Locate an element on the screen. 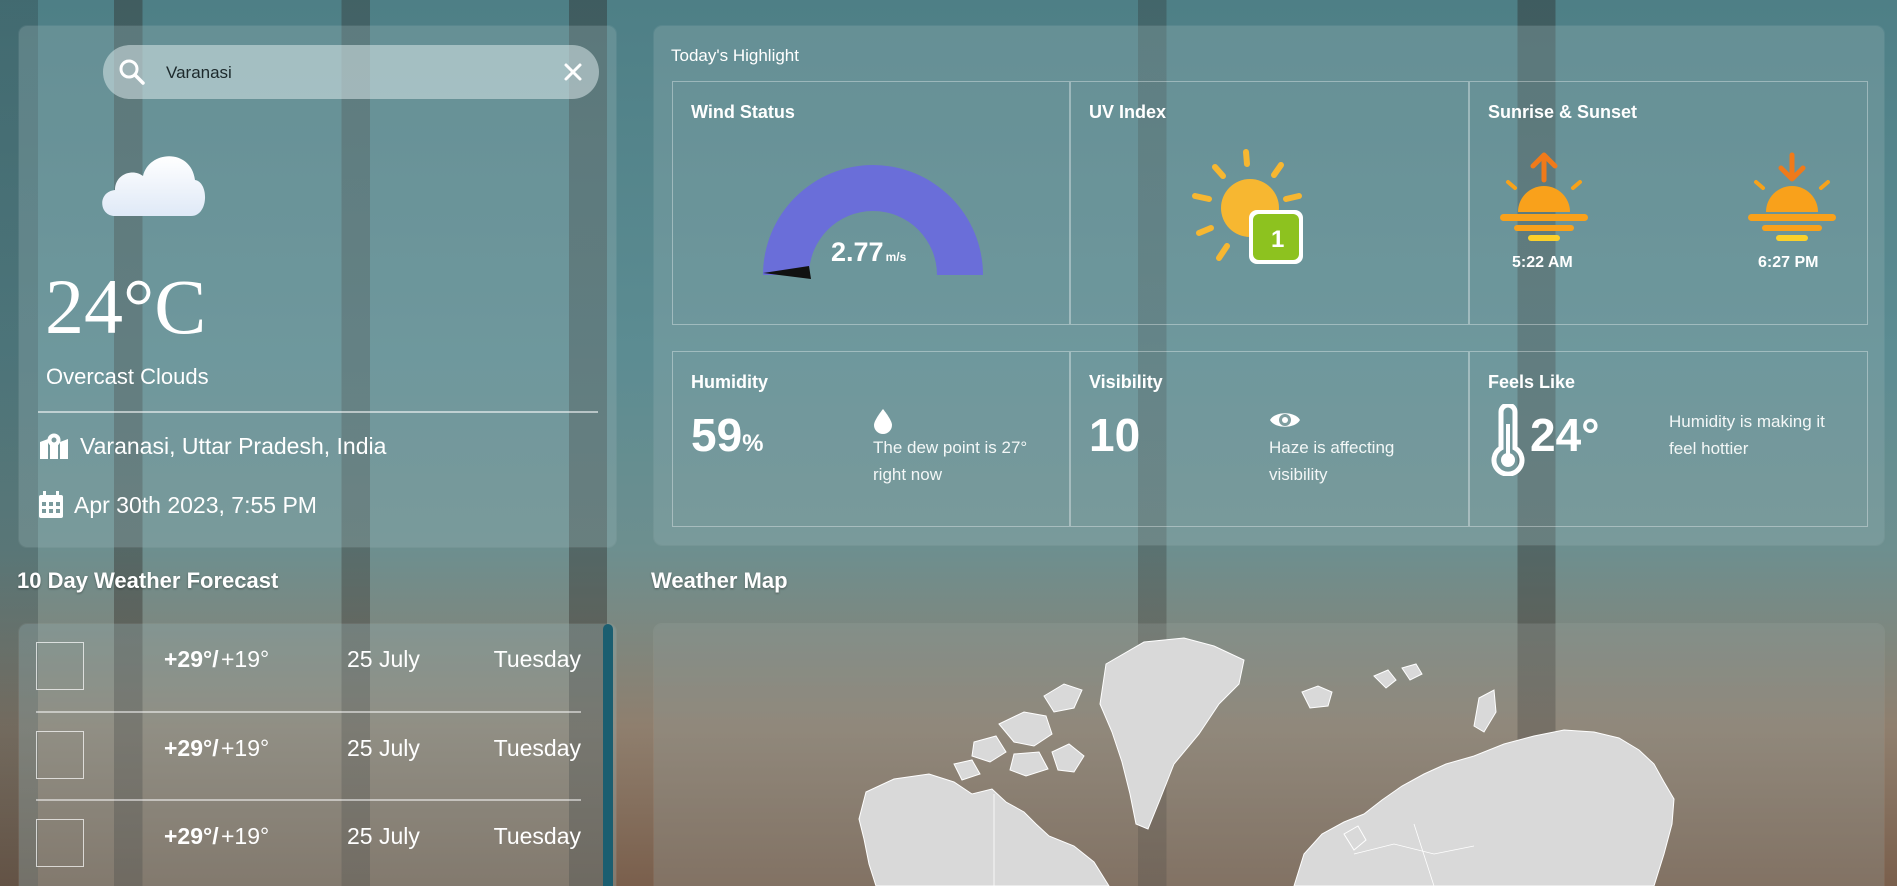 The image size is (1897, 886). wind-status-card: Wind Status 2.77 m/s is located at coordinates (871, 203).